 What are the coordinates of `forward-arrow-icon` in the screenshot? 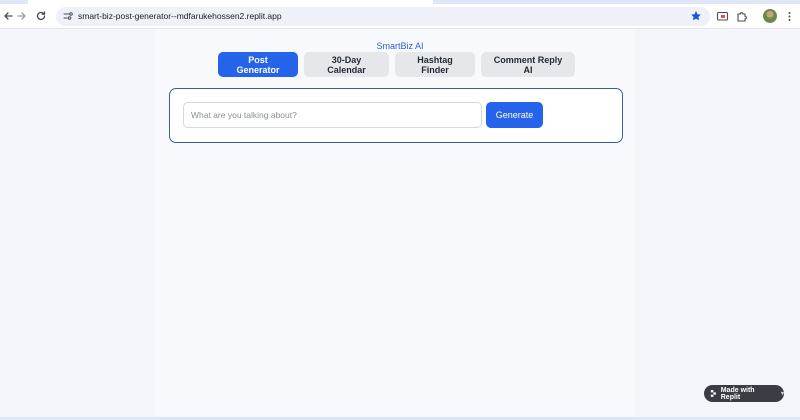 It's located at (21, 16).